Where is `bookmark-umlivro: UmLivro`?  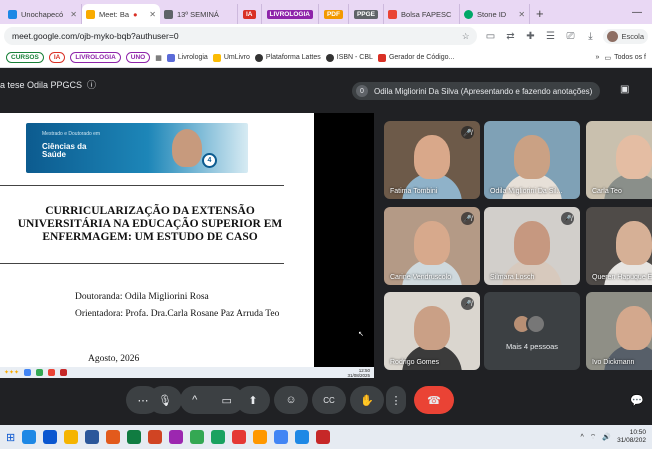
bookmark-umlivro: UmLivro is located at coordinates (231, 57).